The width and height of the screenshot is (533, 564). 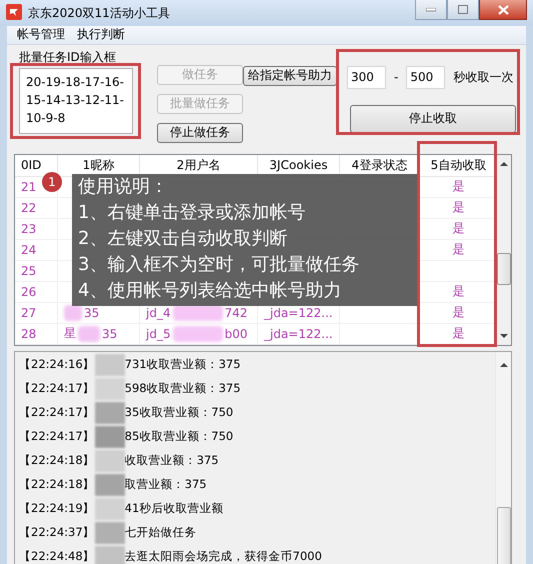 I want to click on assist-button: 给指定帐号助力, so click(x=290, y=76).